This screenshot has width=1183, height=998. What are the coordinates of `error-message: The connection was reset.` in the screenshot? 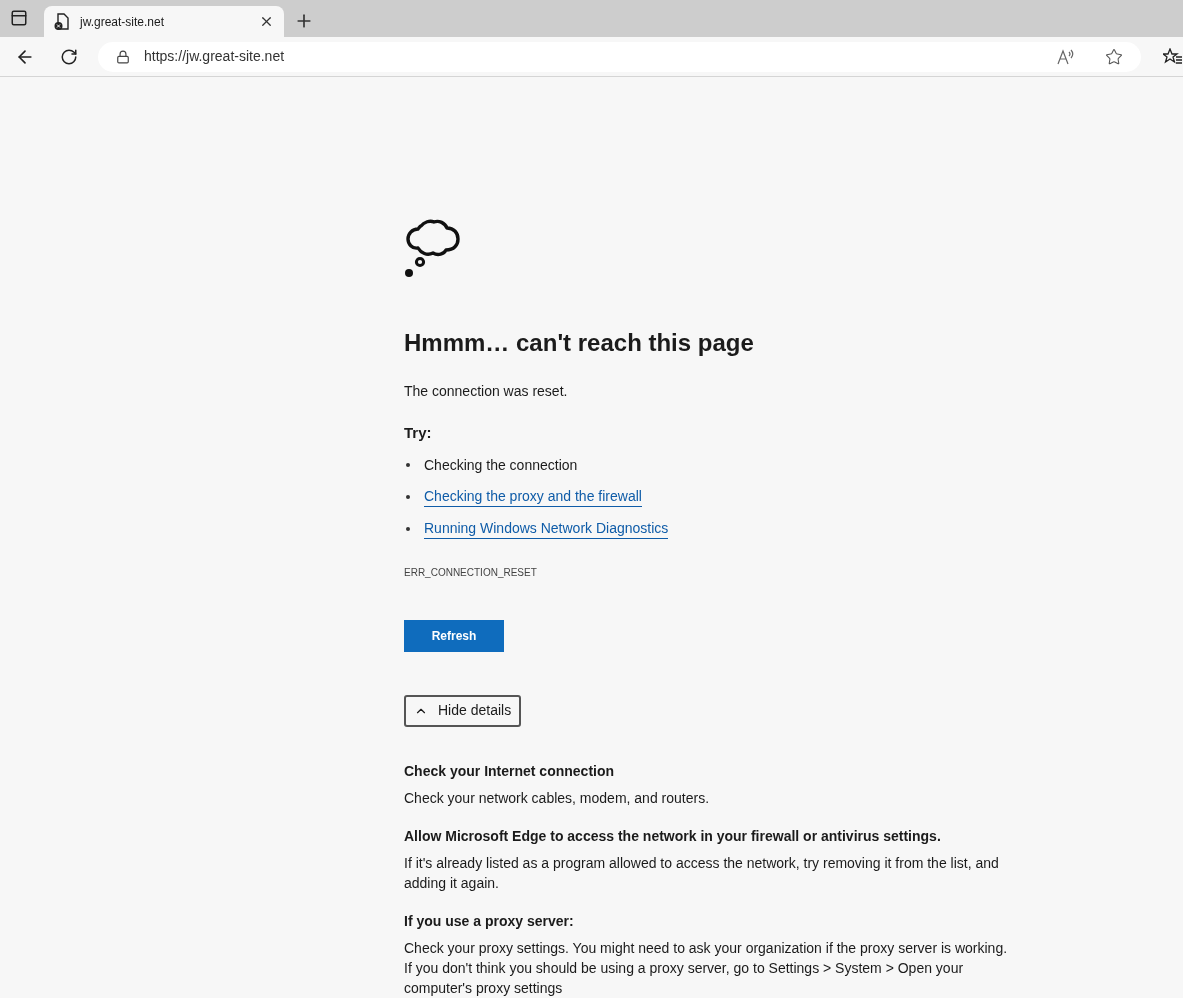 It's located at (486, 391).